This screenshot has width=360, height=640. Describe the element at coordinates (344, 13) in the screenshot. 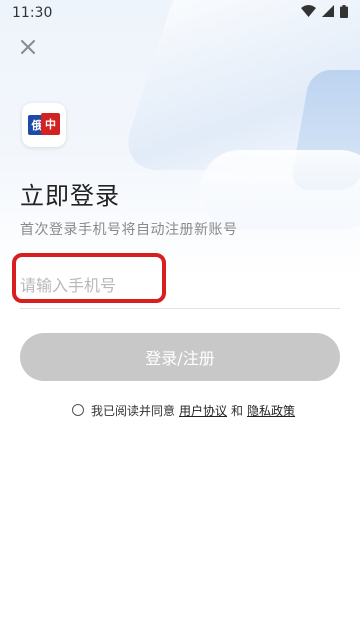

I see `battery-icon` at that location.